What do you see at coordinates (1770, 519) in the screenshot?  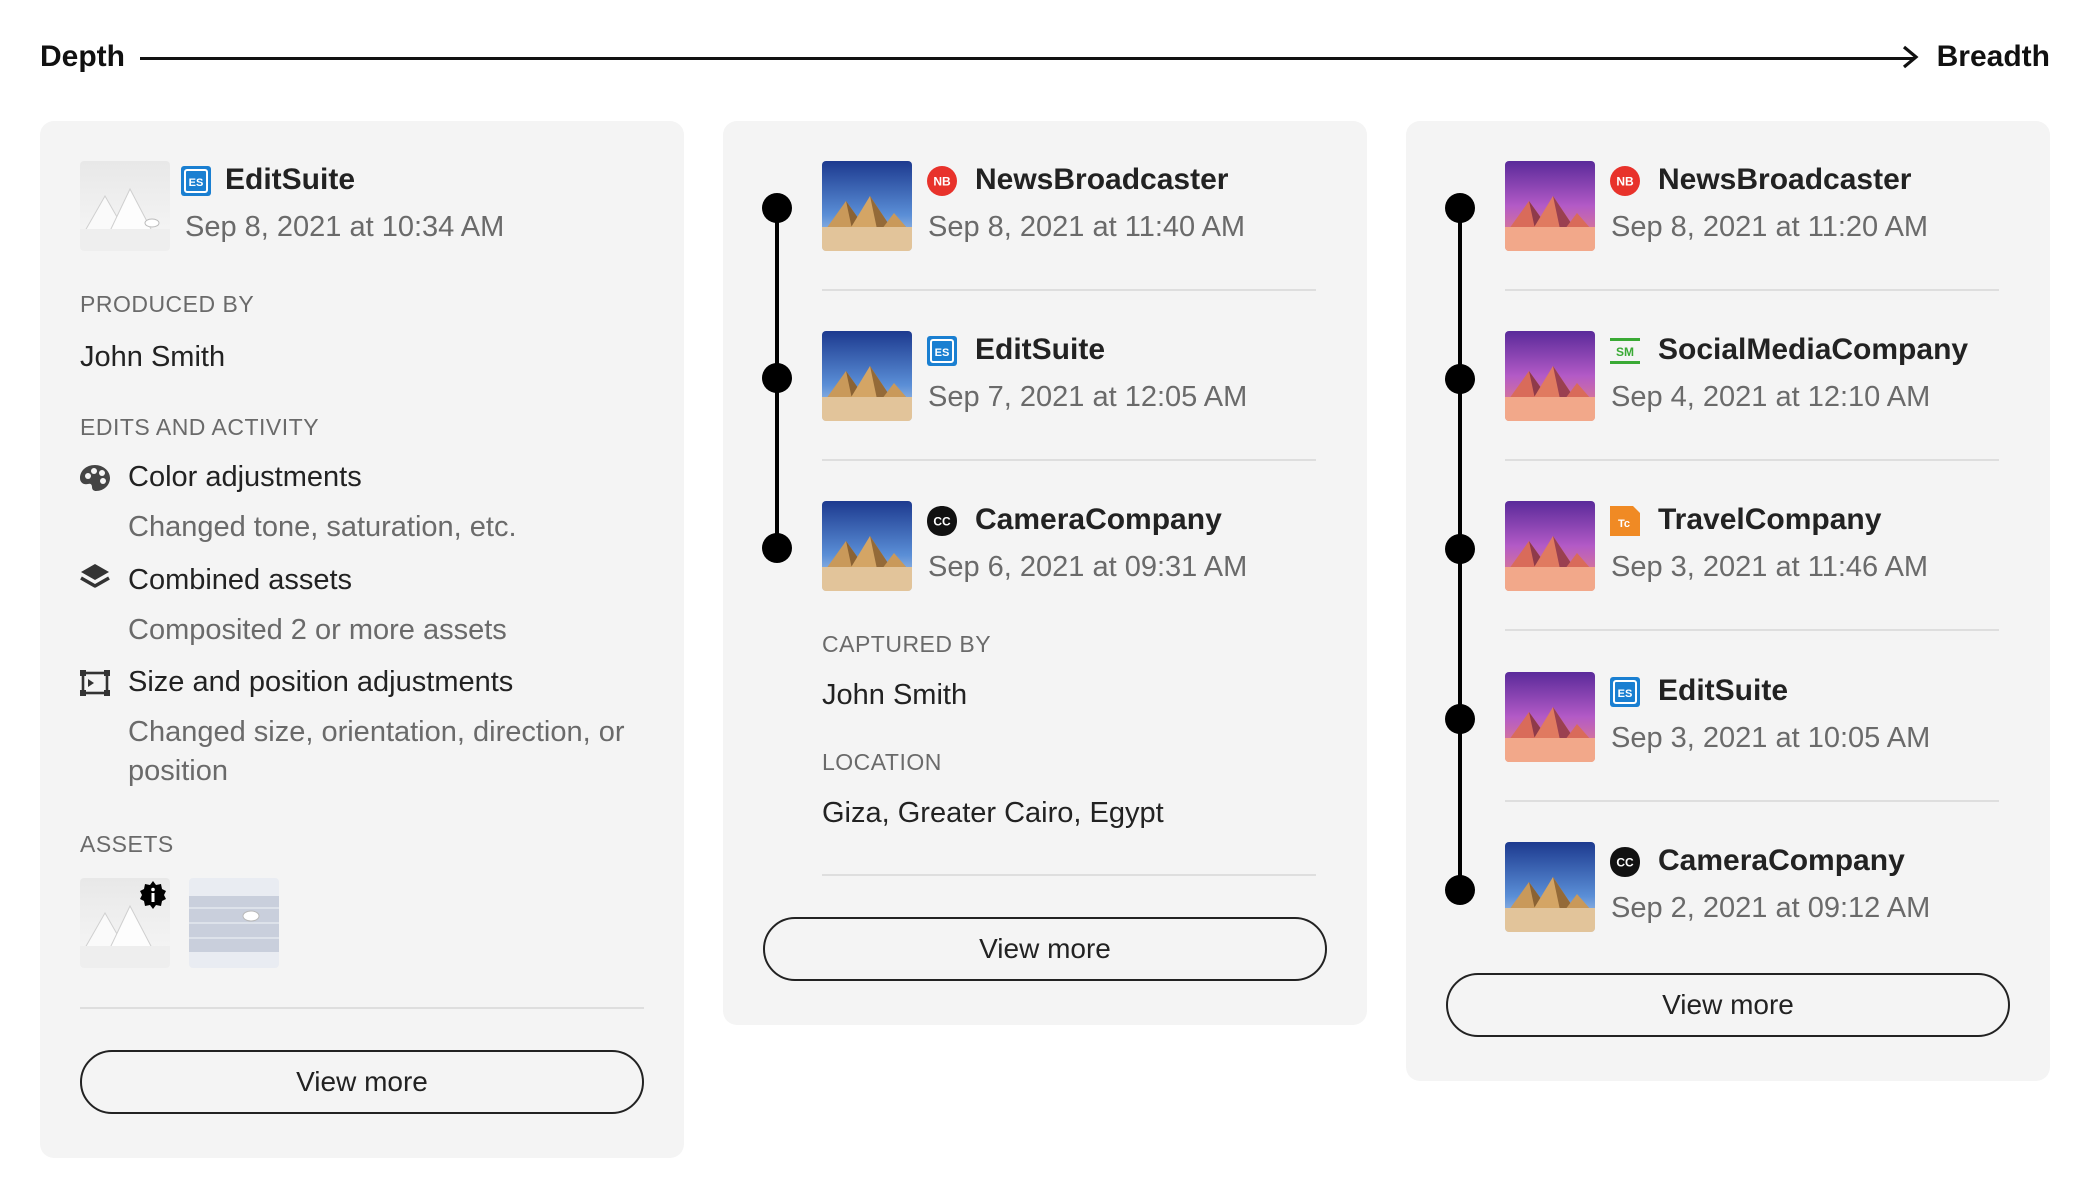 I see `brand-name: TravelCompany` at bounding box center [1770, 519].